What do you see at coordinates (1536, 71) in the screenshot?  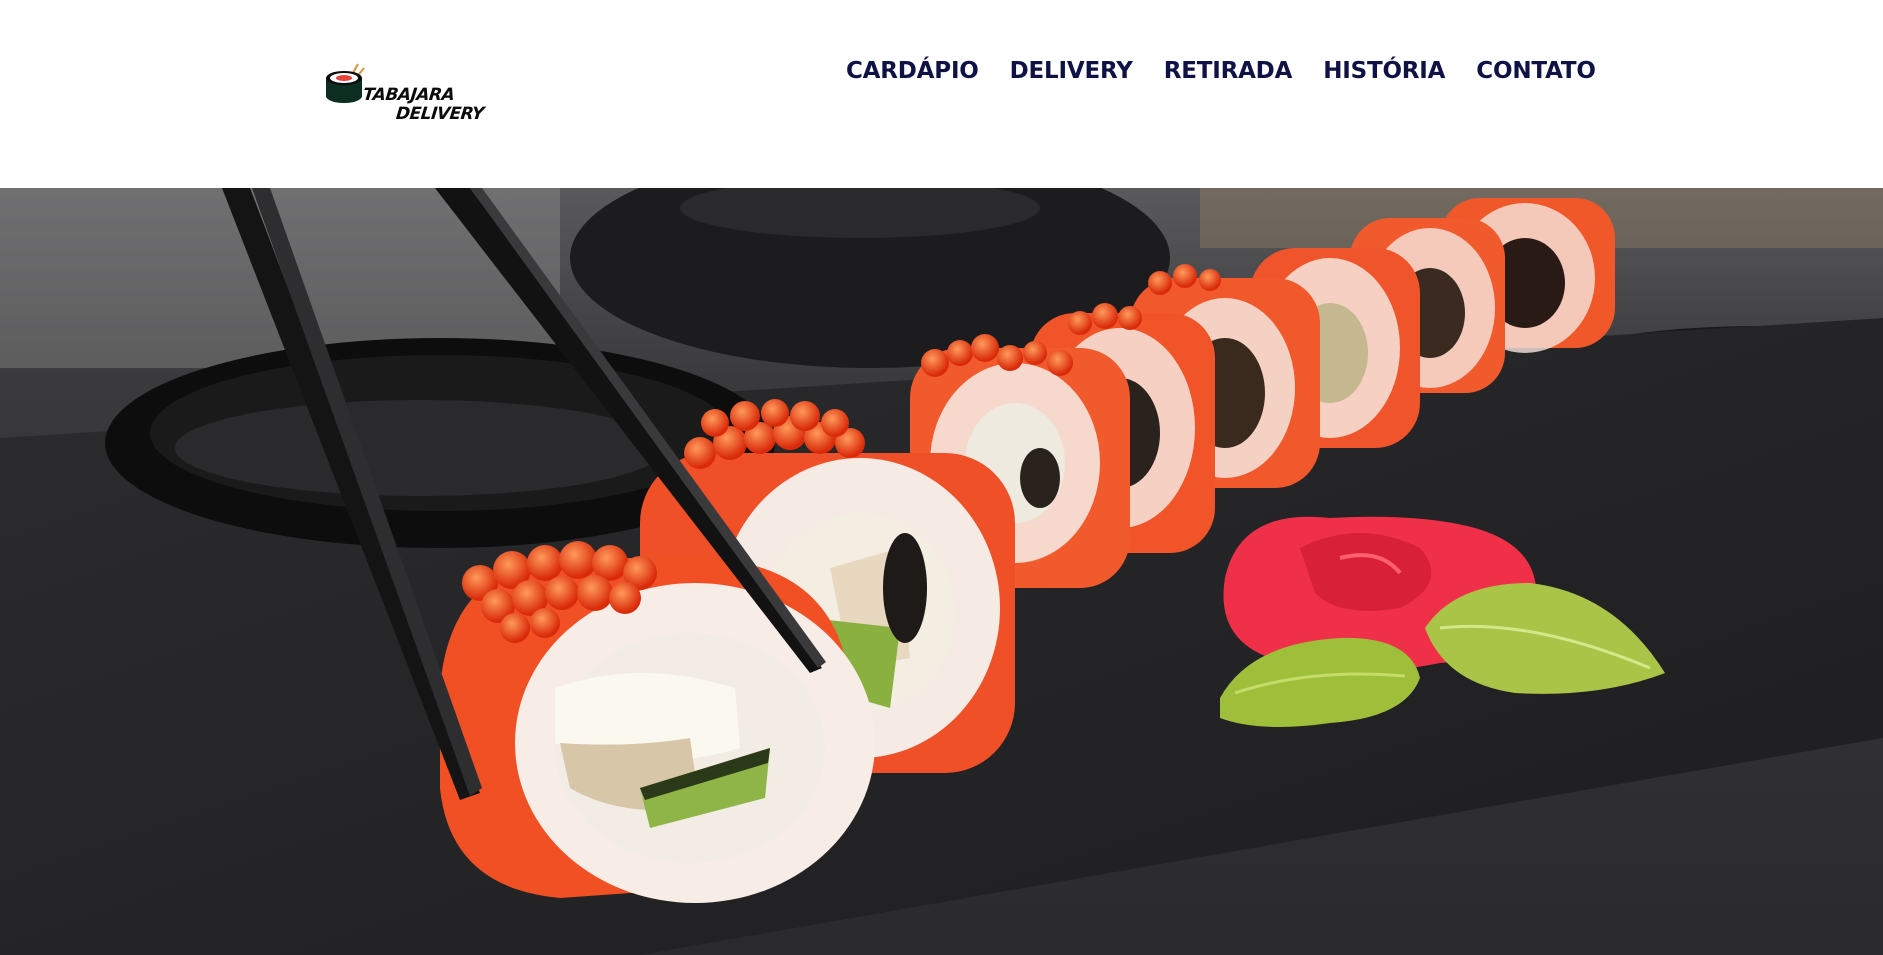 I see `nav-item-contato: CONTATO` at bounding box center [1536, 71].